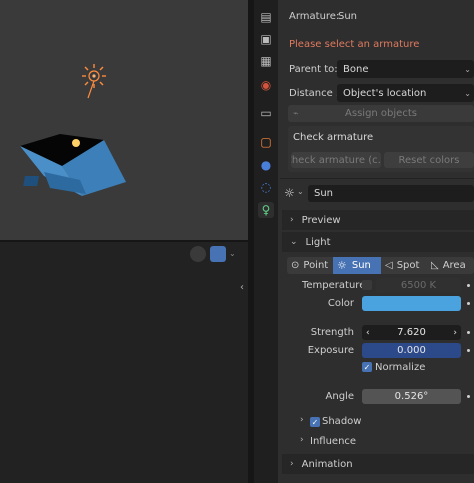 Image resolution: width=474 pixels, height=483 pixels. I want to click on strength-label: Strength, so click(332, 332).